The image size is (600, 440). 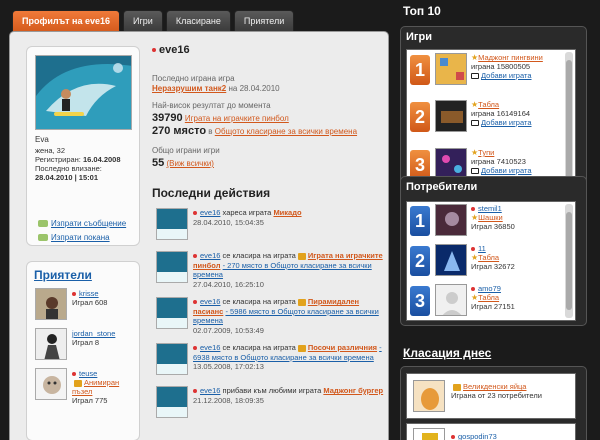 What do you see at coordinates (58, 159) in the screenshot?
I see `registered-label: Регистриран:` at bounding box center [58, 159].